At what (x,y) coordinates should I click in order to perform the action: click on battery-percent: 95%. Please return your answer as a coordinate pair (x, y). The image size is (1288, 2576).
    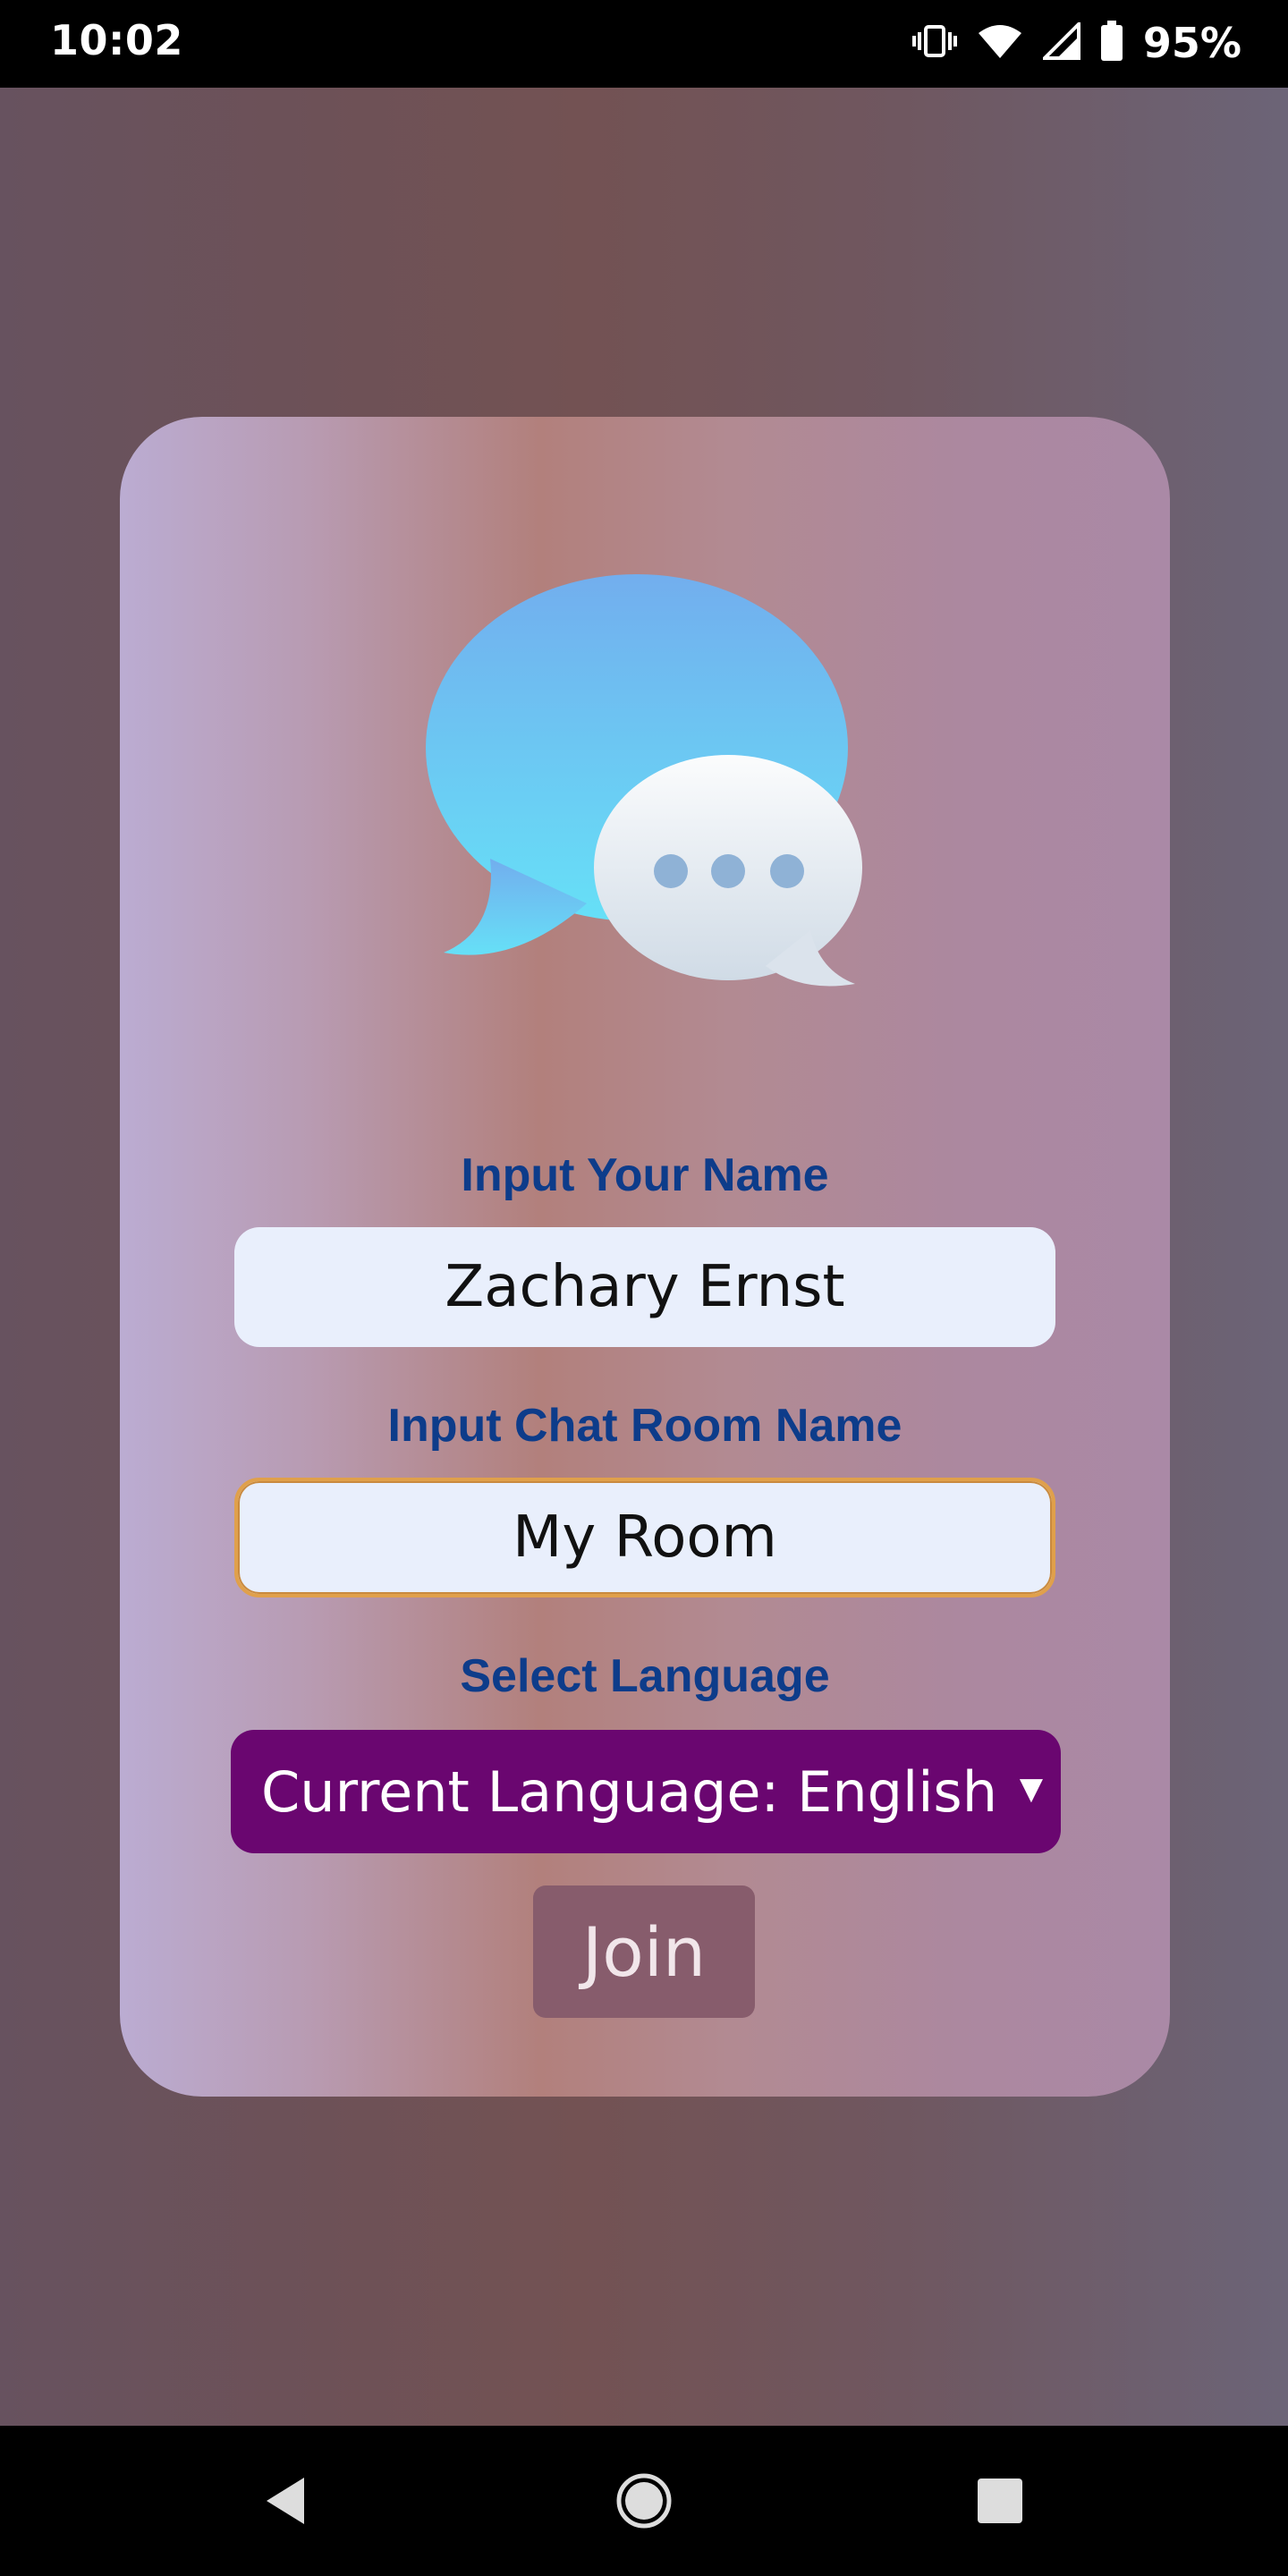
    Looking at the image, I should click on (1191, 43).